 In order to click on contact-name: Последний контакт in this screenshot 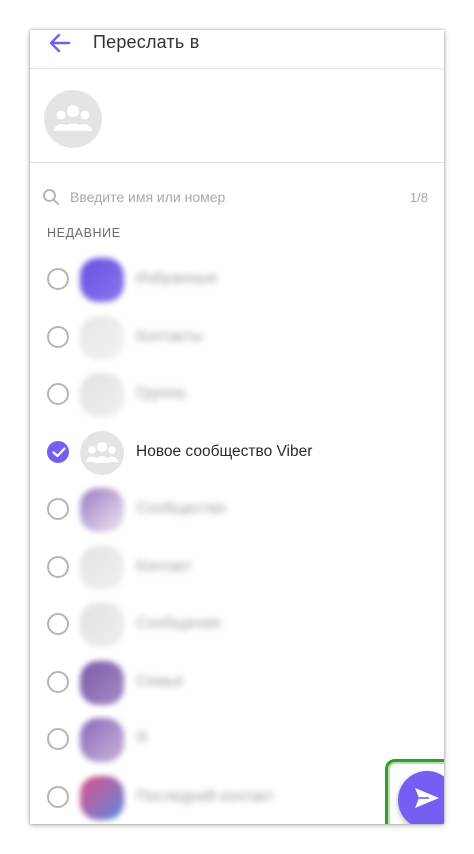, I will do `click(205, 796)`.